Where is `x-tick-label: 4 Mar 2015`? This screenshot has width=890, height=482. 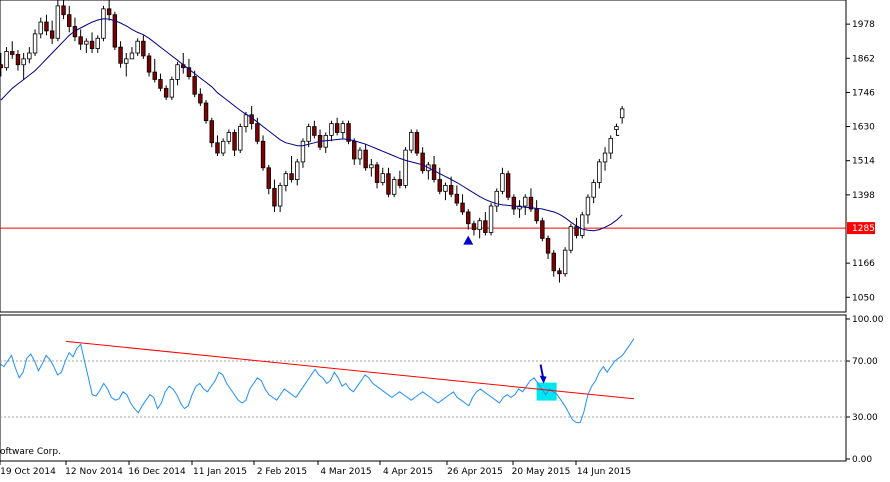
x-tick-label: 4 Mar 2015 is located at coordinates (345, 472).